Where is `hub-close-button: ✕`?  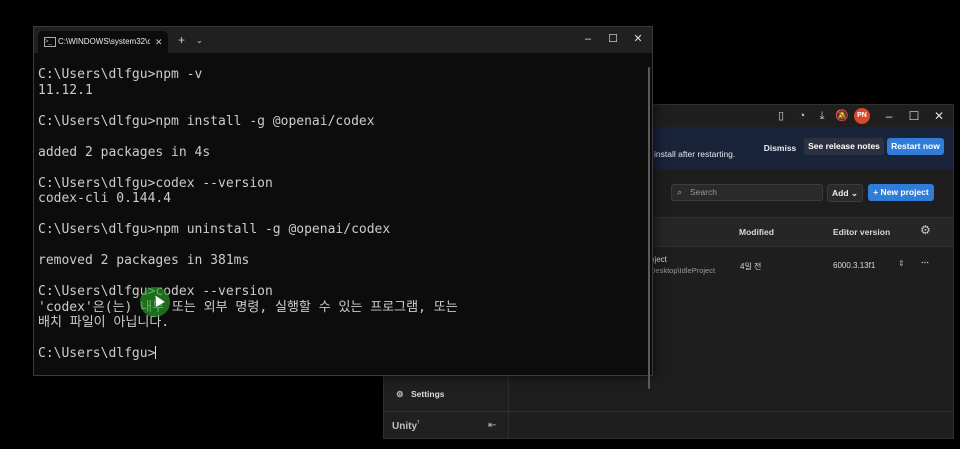 hub-close-button: ✕ is located at coordinates (939, 116).